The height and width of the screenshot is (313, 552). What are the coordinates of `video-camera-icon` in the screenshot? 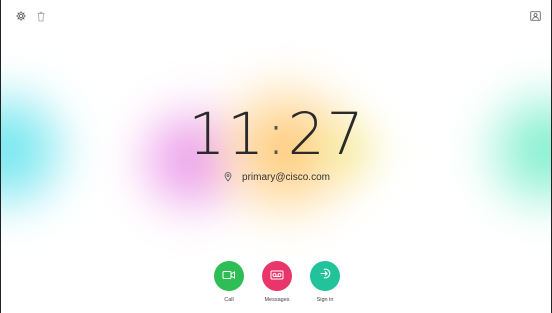 It's located at (229, 276).